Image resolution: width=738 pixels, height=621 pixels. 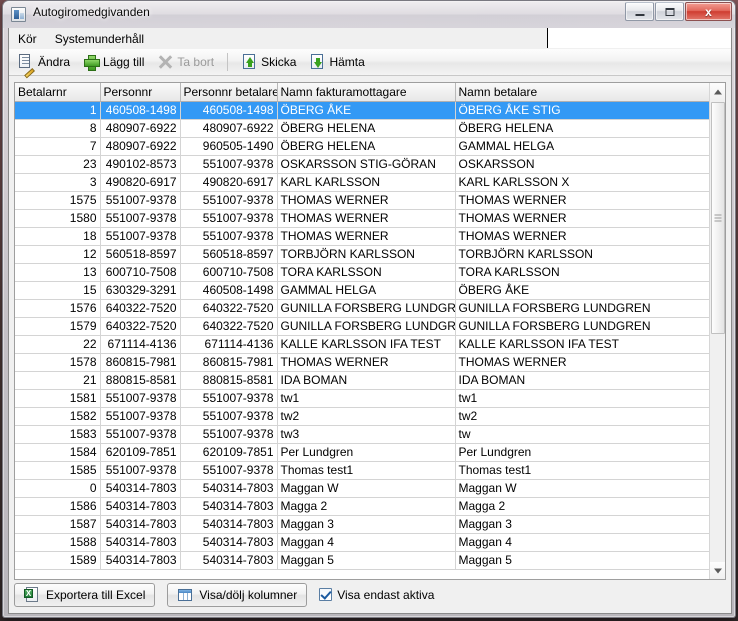 I want to click on table-cell: 23, so click(x=58, y=164).